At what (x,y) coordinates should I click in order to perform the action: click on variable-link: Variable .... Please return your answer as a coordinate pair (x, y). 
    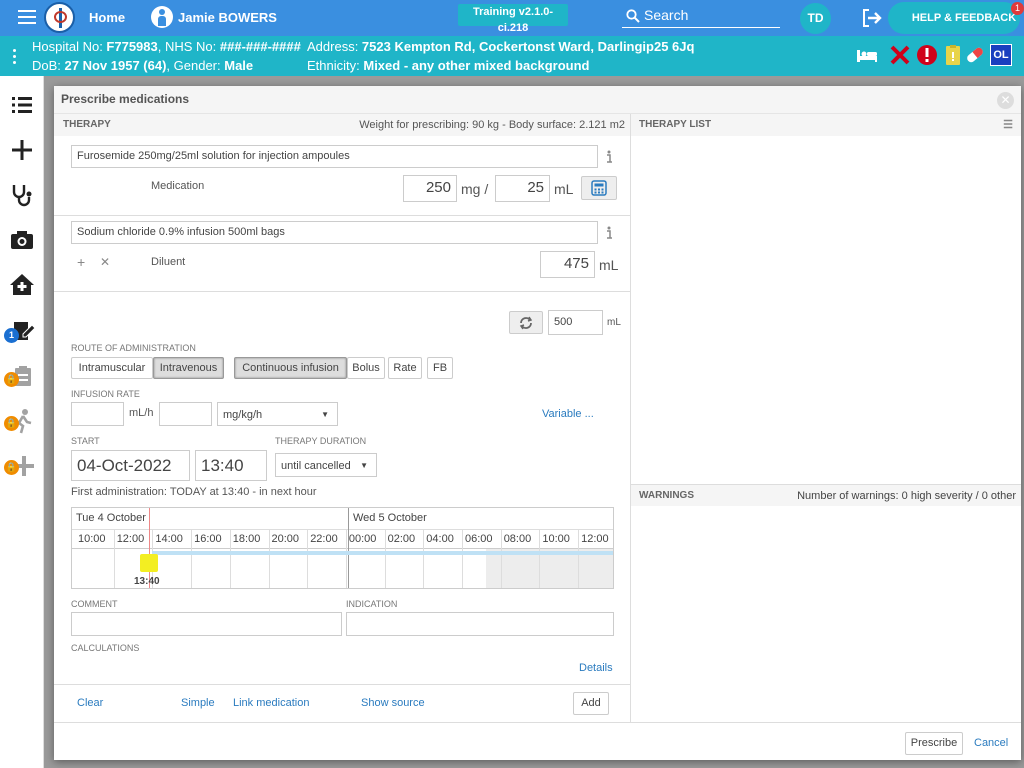
    Looking at the image, I should click on (568, 414).